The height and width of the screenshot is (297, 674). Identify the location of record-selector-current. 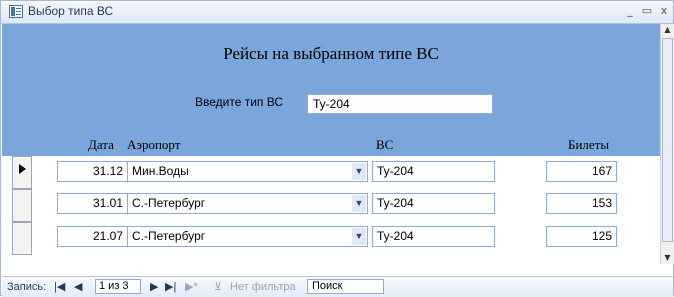
(22, 172).